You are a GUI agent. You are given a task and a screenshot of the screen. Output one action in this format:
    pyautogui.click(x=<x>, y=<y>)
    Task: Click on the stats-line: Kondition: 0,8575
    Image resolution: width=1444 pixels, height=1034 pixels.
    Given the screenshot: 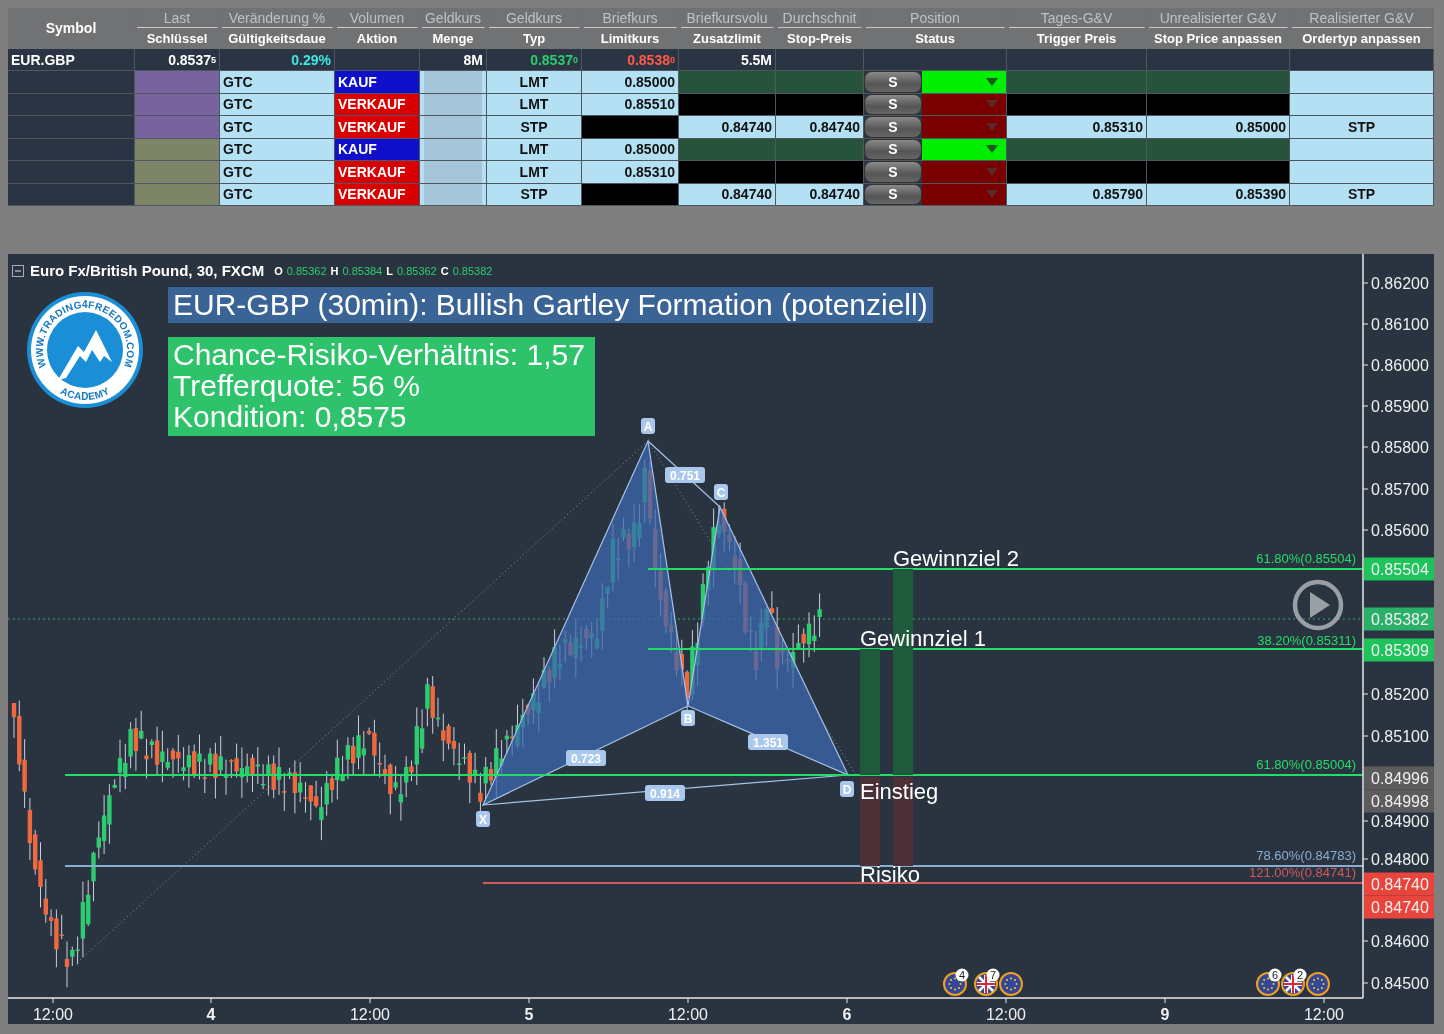 What is the action you would take?
    pyautogui.click(x=290, y=416)
    